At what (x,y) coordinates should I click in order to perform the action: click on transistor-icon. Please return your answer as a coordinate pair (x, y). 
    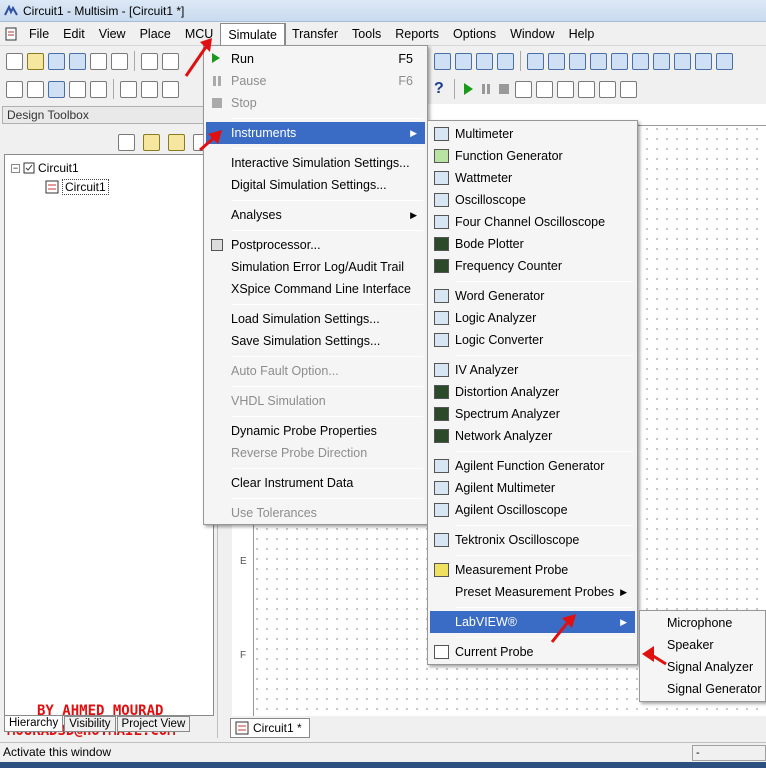
    Looking at the image, I should click on (598, 61).